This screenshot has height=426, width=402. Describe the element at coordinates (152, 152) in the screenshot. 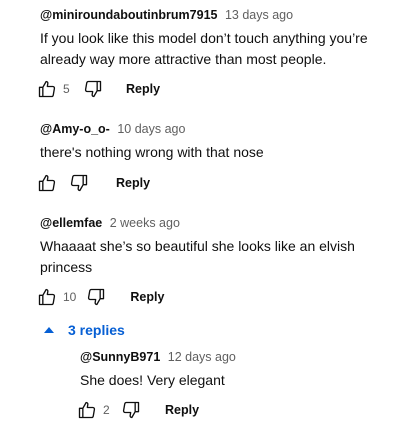

I see `comment-text: there's nothing wrong with that nose` at that location.